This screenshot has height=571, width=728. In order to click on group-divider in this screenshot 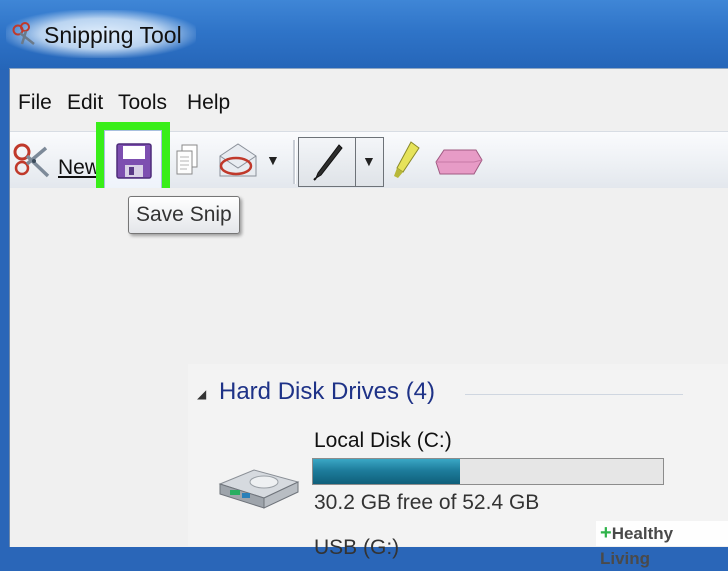, I will do `click(574, 394)`.